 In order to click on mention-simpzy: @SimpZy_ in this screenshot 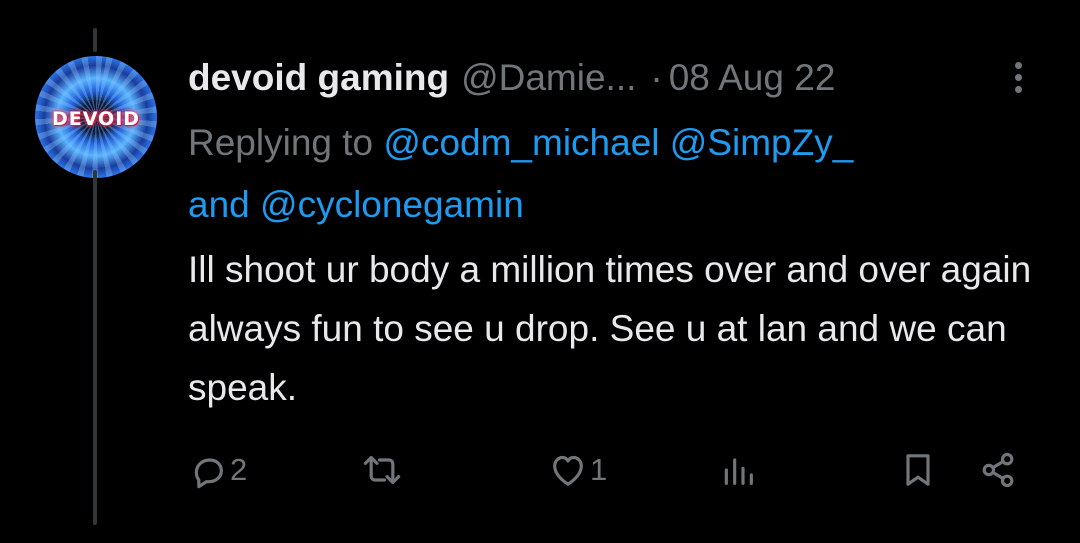, I will do `click(762, 142)`.